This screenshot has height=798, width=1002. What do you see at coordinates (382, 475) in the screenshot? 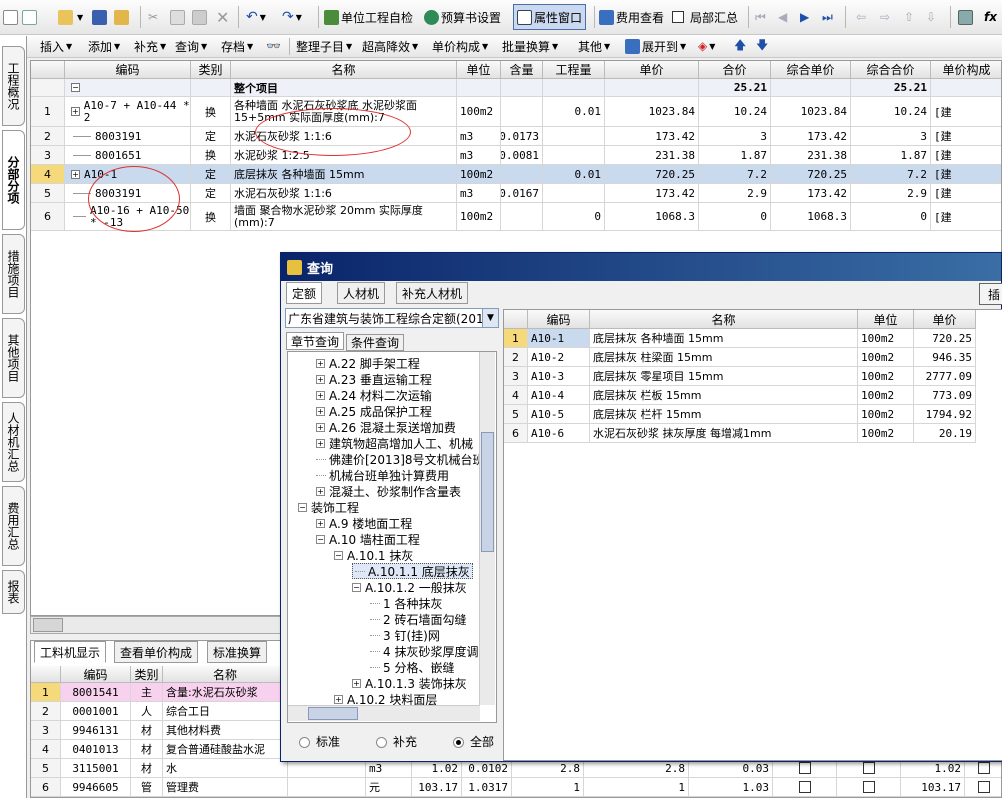
I see `tree-node: 机械台班单独计算费用` at bounding box center [382, 475].